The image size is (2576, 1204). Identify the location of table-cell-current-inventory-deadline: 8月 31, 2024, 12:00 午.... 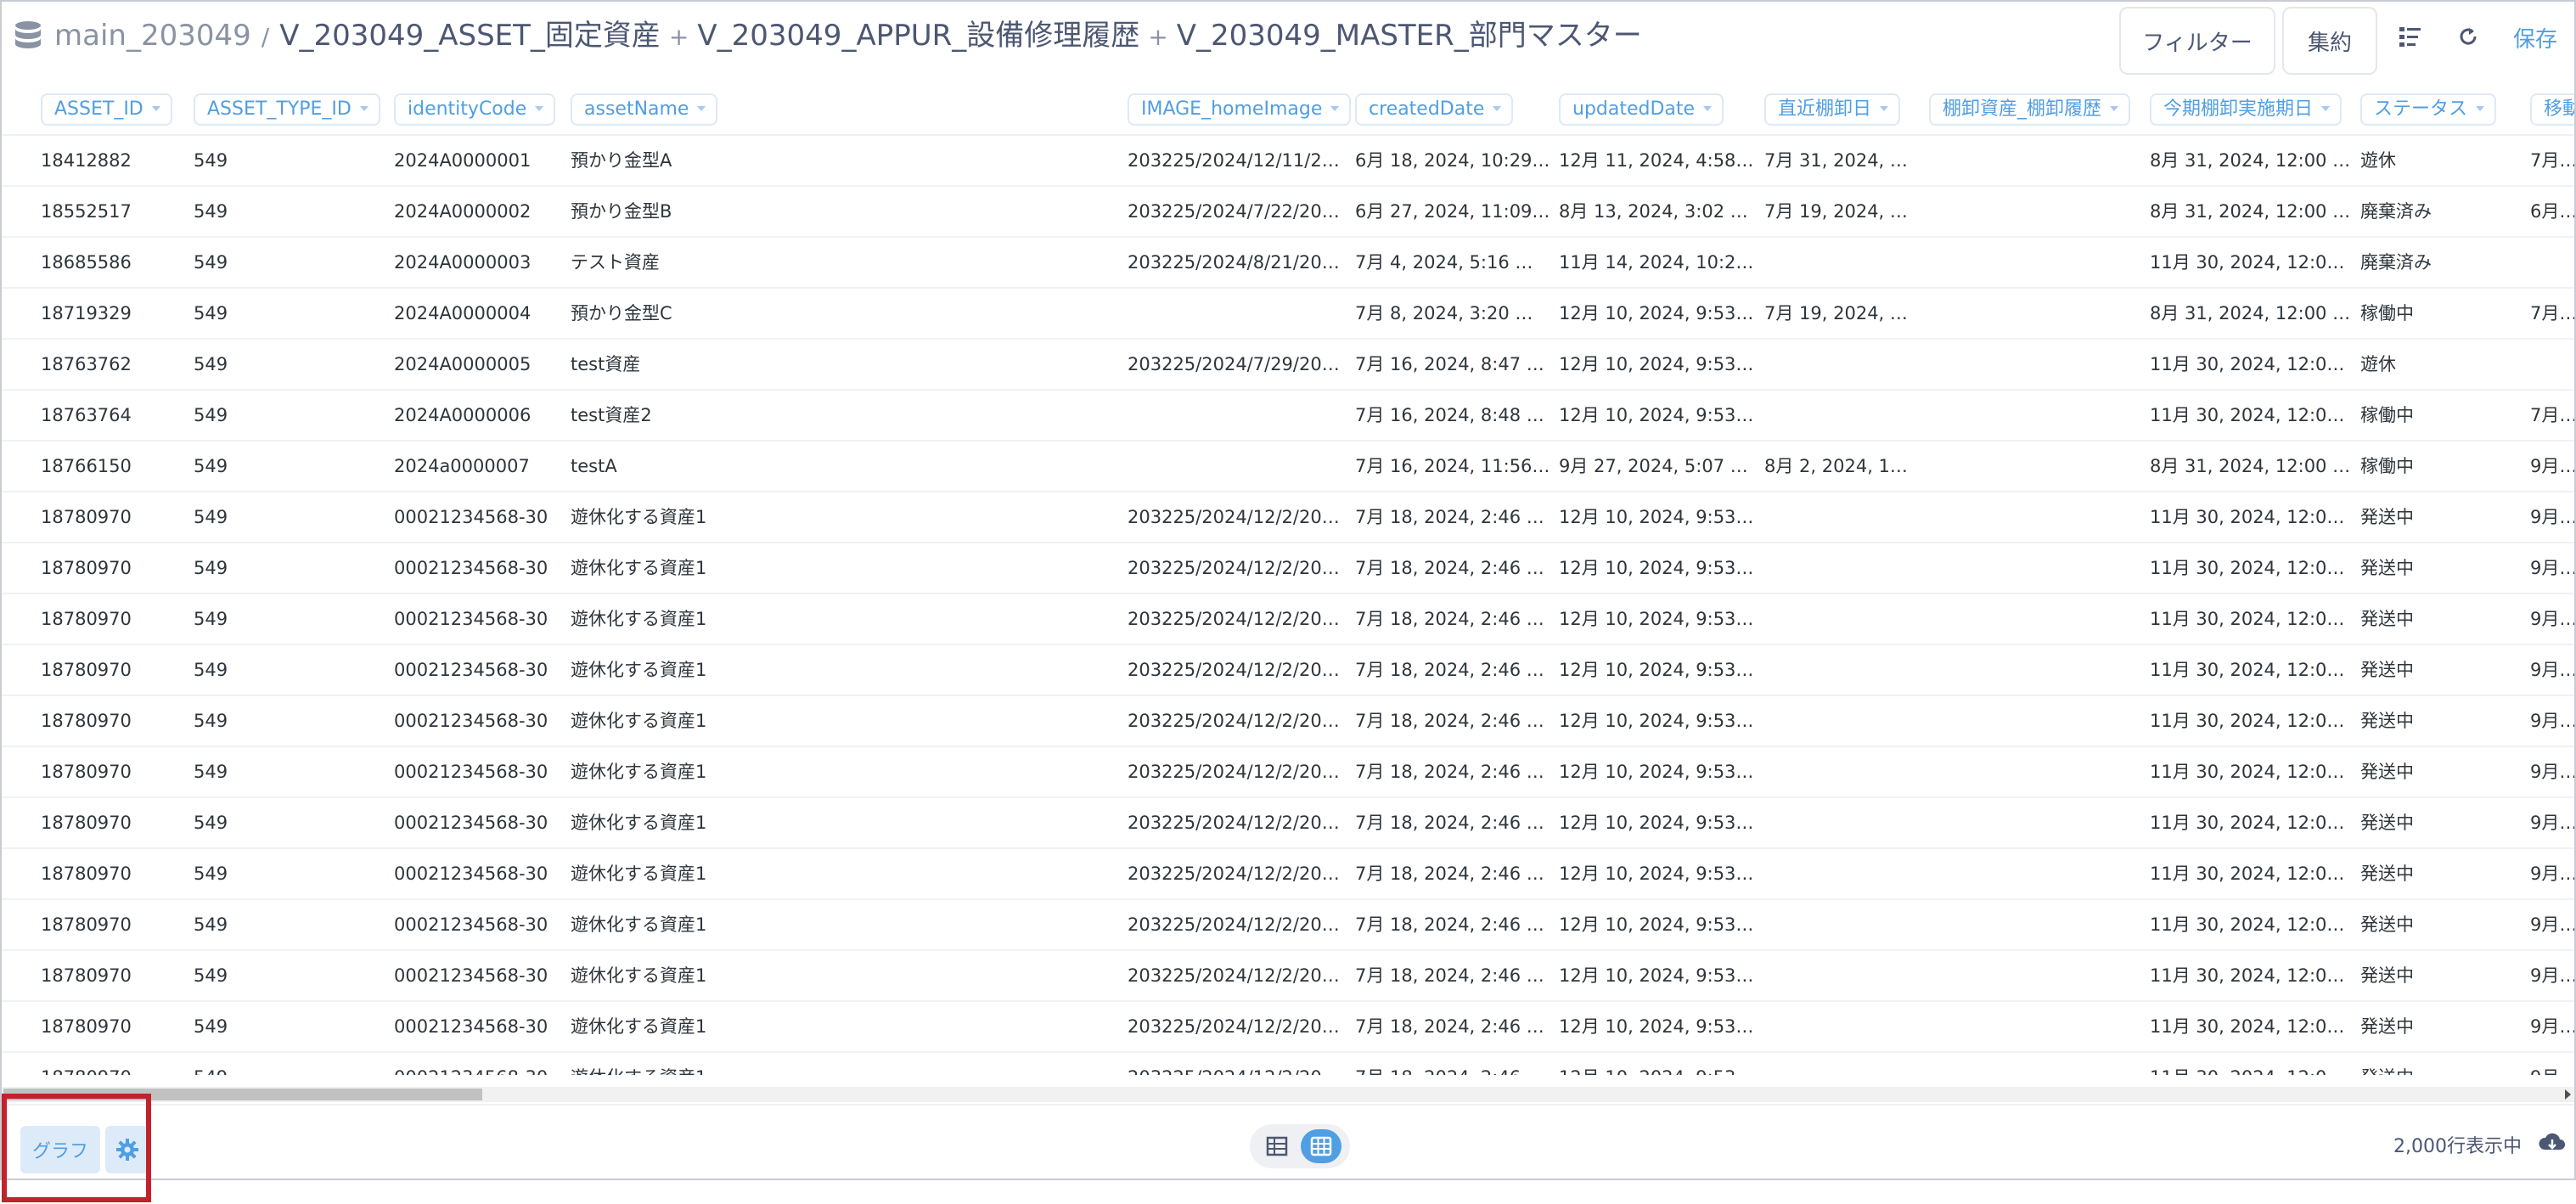
(2252, 160).